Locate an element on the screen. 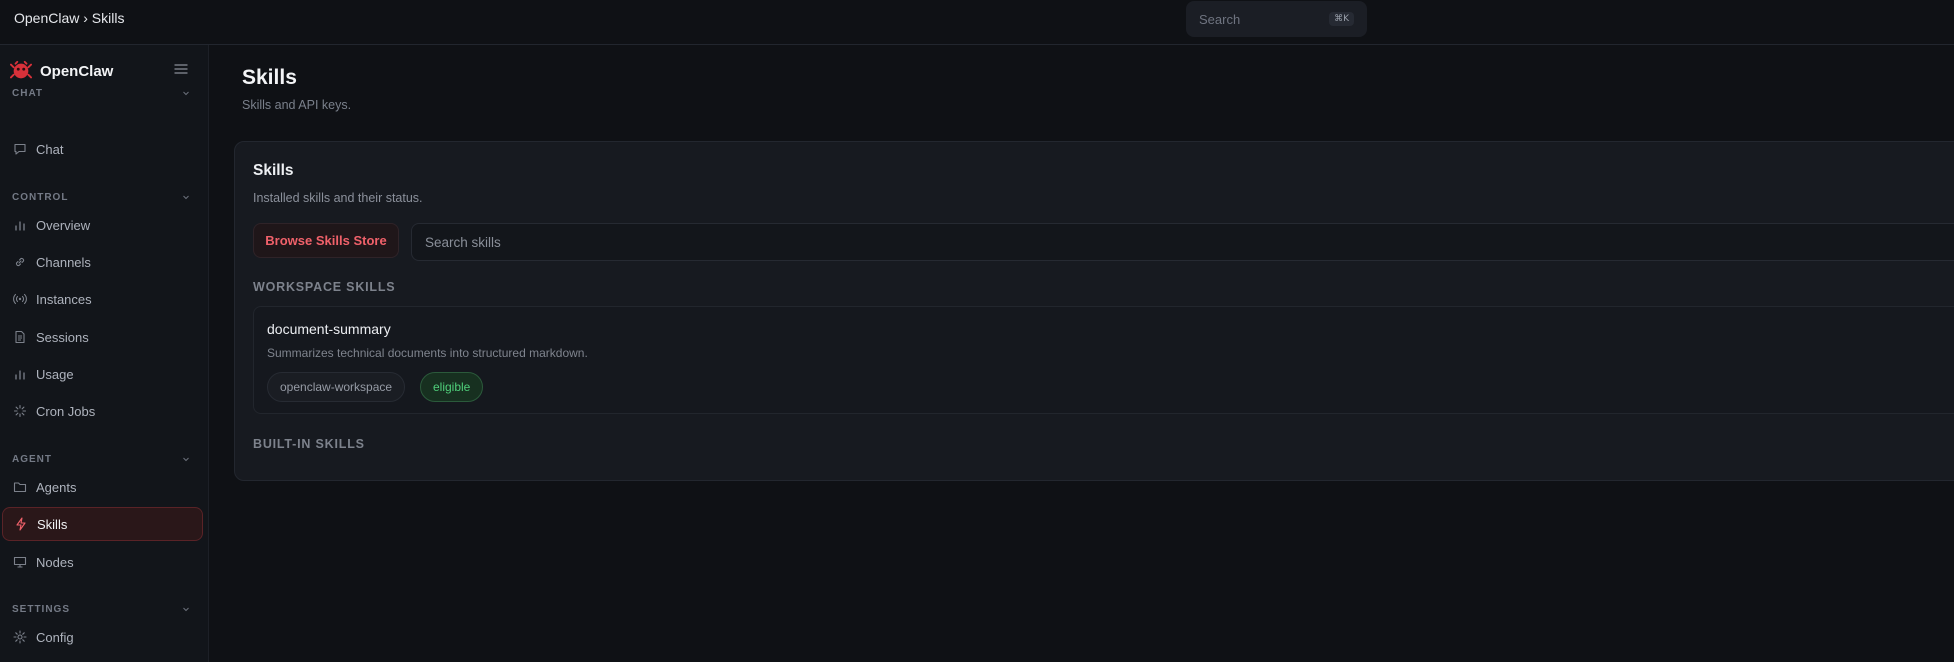  sidebar-item-nodes: Nodes is located at coordinates (102, 562).